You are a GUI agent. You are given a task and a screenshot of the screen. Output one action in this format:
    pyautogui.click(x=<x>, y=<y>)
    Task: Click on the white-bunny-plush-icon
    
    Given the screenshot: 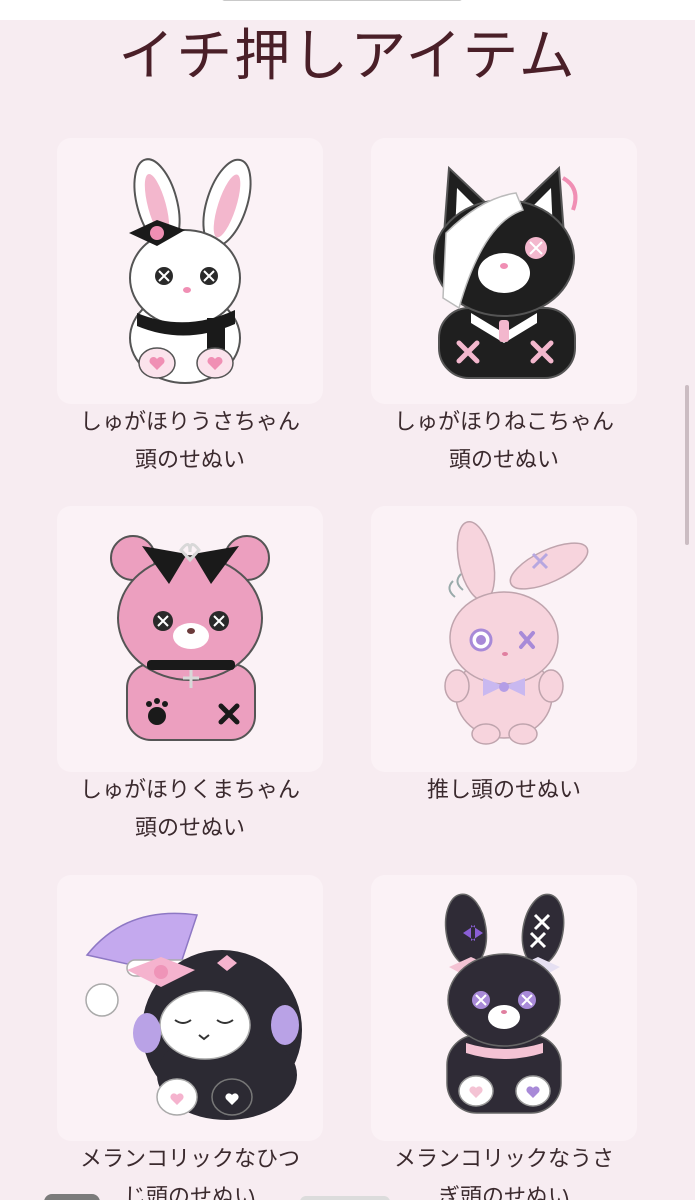 What is the action you would take?
    pyautogui.click(x=190, y=271)
    